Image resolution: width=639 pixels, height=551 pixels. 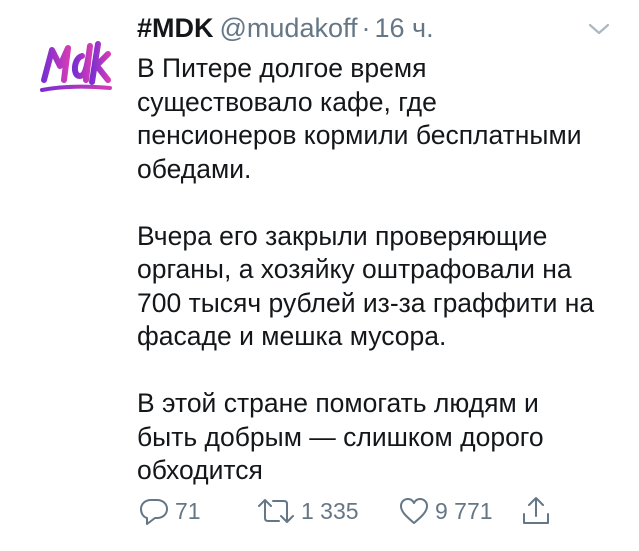 What do you see at coordinates (599, 29) in the screenshot?
I see `chevron-down-icon` at bounding box center [599, 29].